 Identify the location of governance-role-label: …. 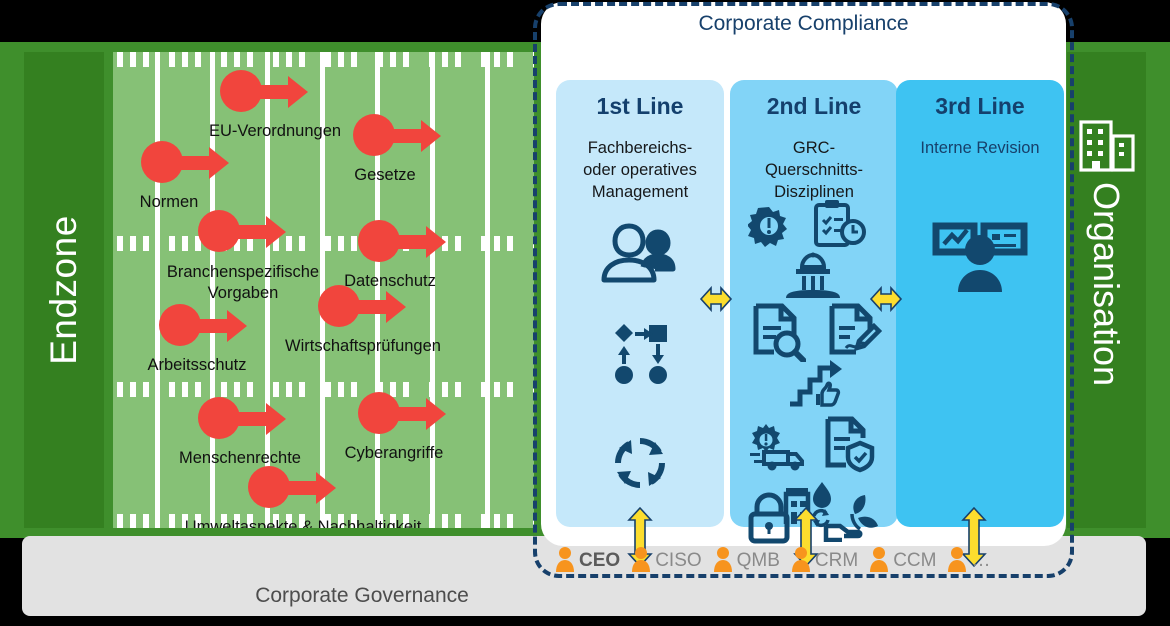
(981, 560).